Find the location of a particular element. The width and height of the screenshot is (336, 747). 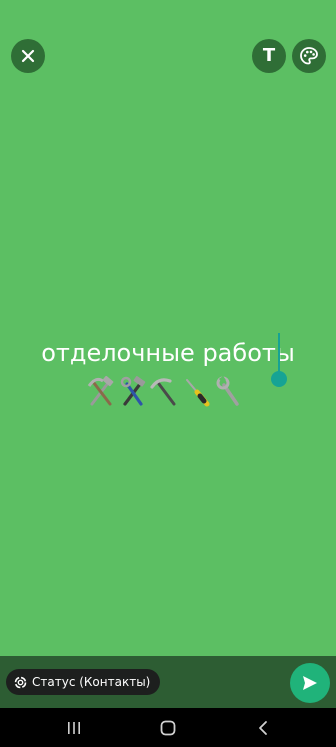

palette-icon is located at coordinates (309, 56).